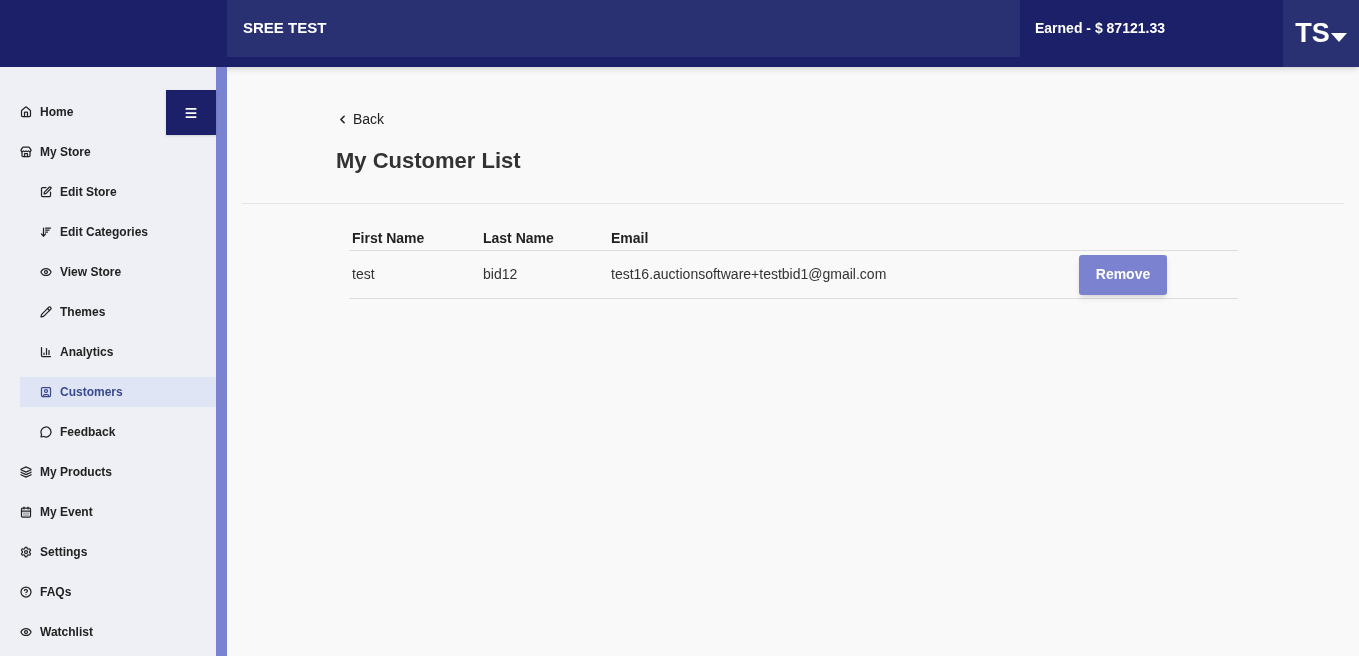 This screenshot has height=656, width=1359. What do you see at coordinates (108, 152) in the screenshot?
I see `sidebar-item: My Store` at bounding box center [108, 152].